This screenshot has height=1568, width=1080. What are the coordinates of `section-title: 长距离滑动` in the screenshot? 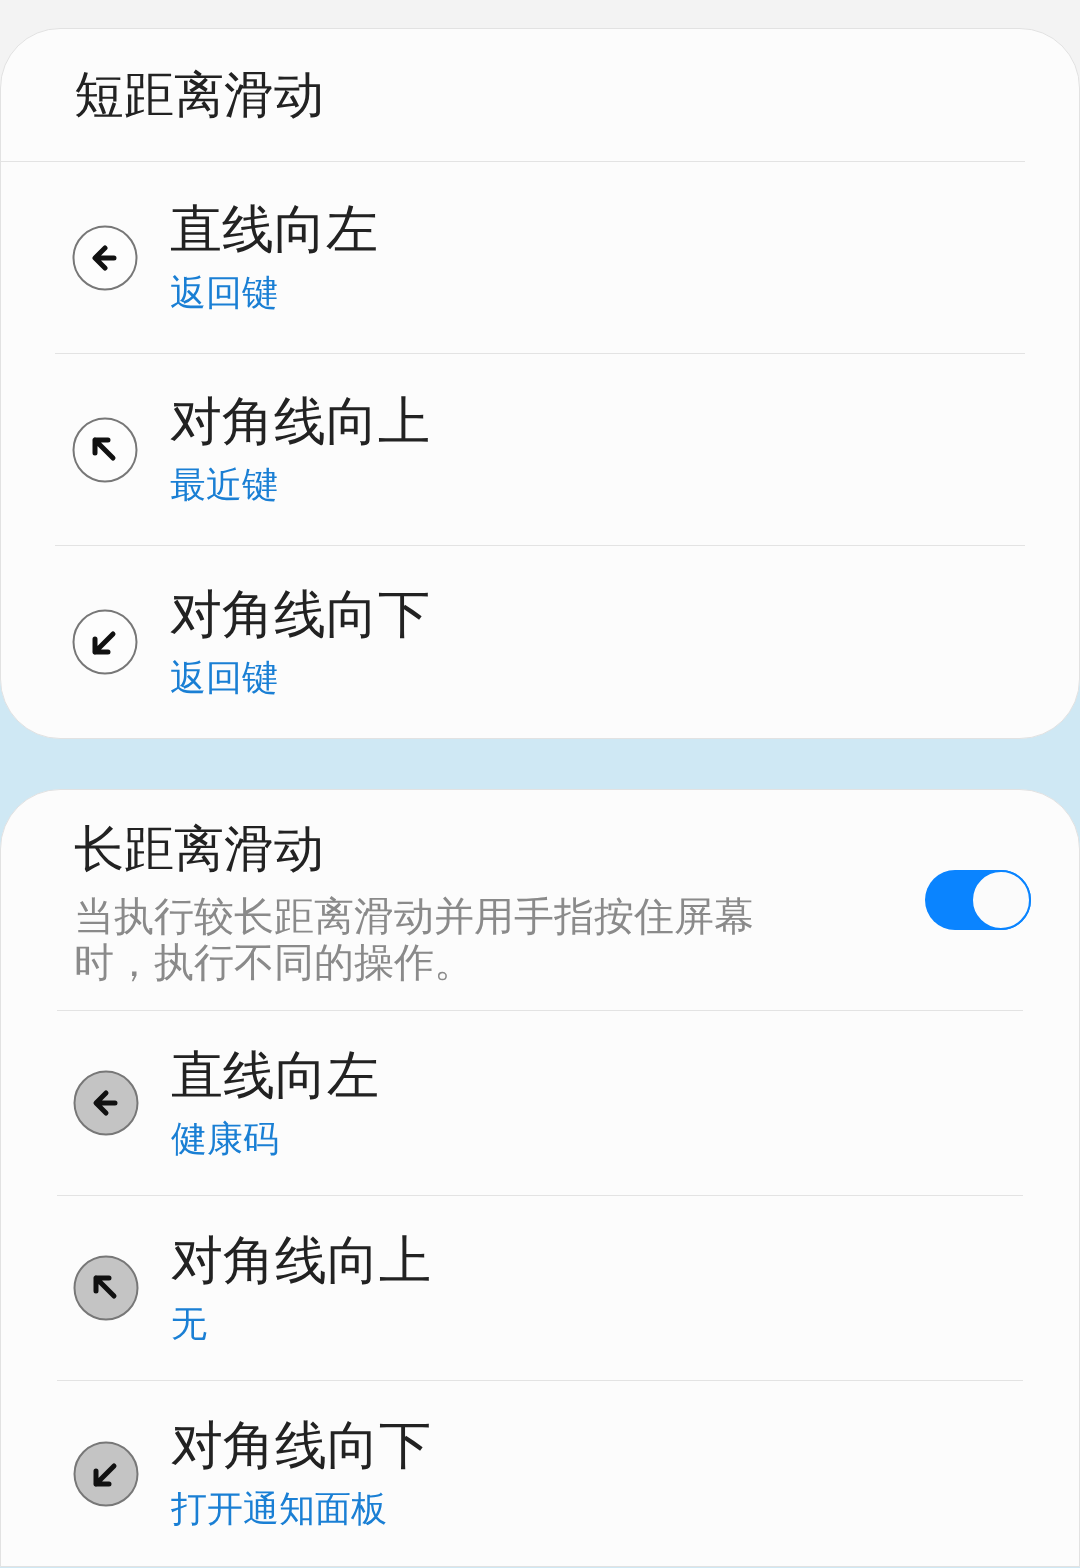 It's located at (199, 849).